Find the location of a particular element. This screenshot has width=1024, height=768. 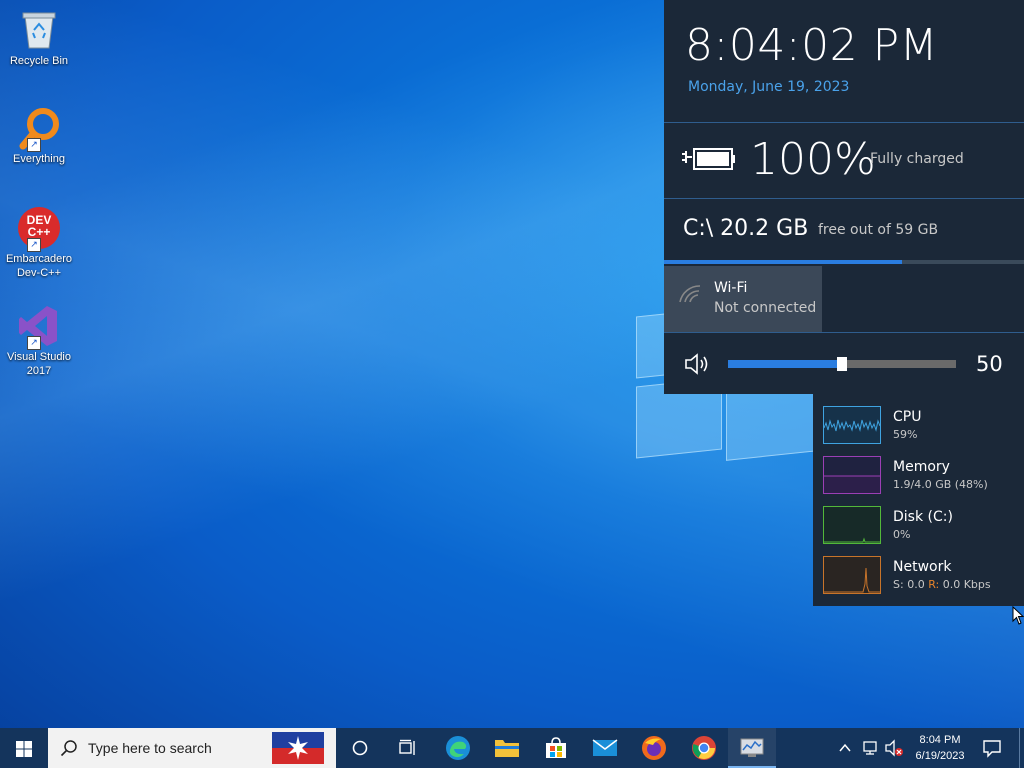

desktop-icon-label: Visual Studio 2017 is located at coordinates (38, 364).